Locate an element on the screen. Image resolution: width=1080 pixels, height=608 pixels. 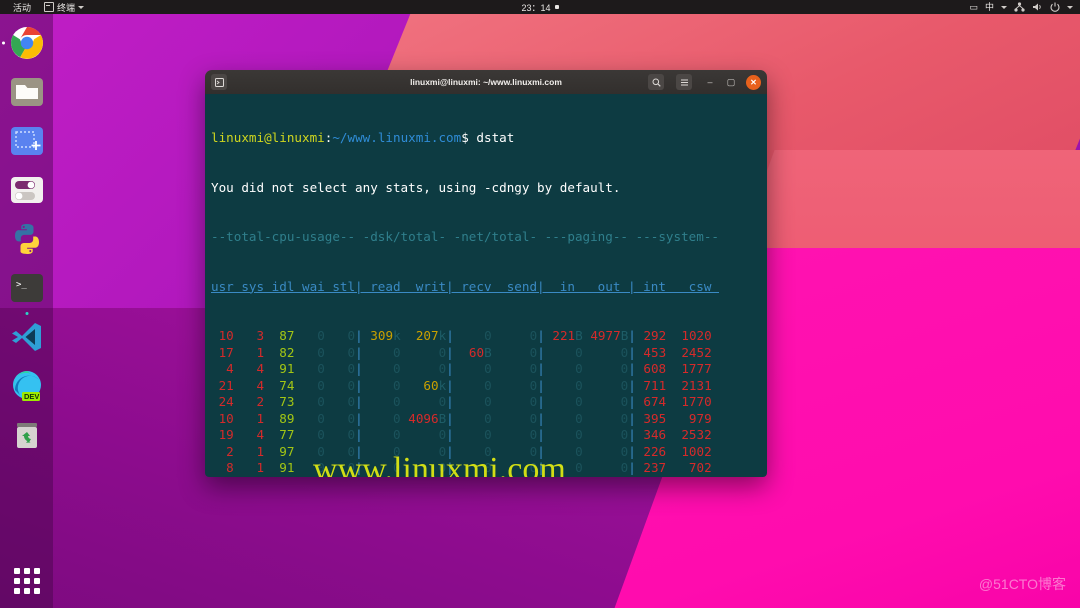
vscode-icon is located at coordinates (26, 337).